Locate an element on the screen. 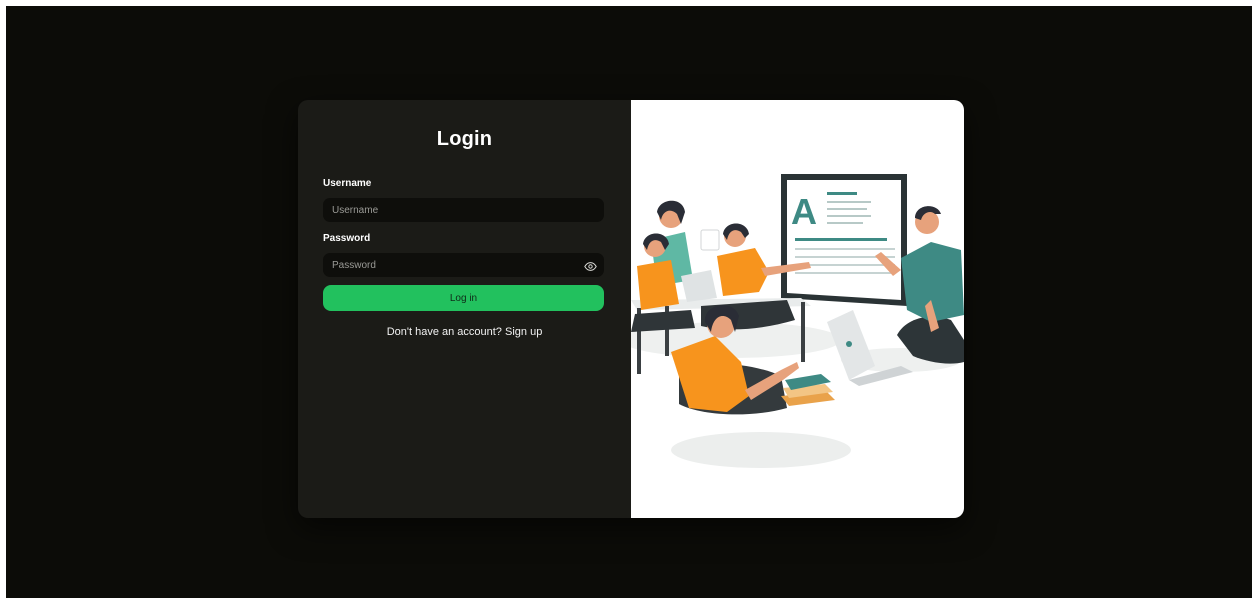  laptop-right is located at coordinates (870, 348).